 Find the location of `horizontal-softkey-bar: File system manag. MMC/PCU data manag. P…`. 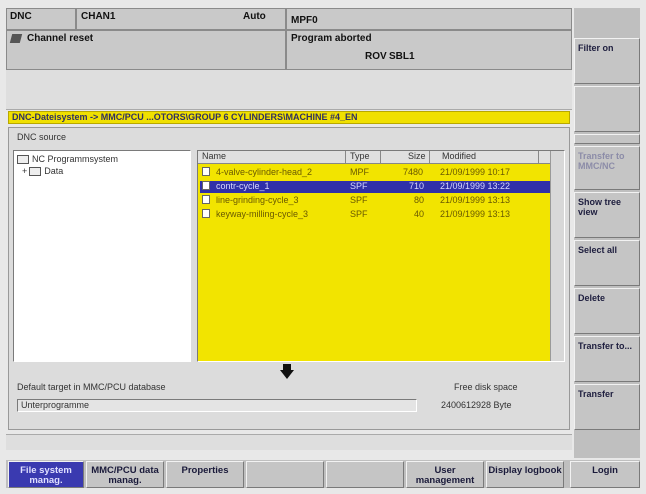

horizontal-softkey-bar: File system manag. MMC/PCU data manag. P… is located at coordinates (323, 474).